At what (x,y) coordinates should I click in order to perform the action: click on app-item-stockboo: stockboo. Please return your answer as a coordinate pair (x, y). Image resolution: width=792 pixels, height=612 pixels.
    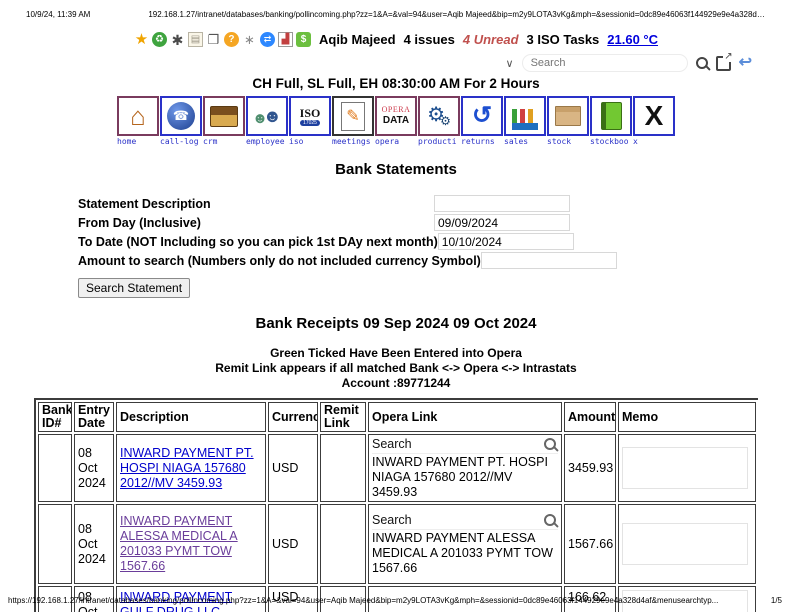
    Looking at the image, I should click on (611, 121).